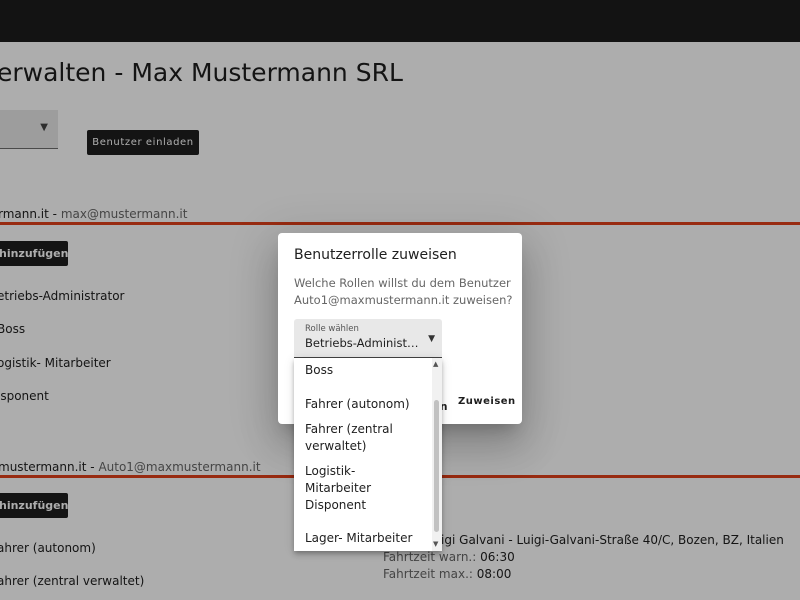 This screenshot has width=800, height=600. Describe the element at coordinates (332, 329) in the screenshot. I see `role-select-label: Rolle wählen` at that location.